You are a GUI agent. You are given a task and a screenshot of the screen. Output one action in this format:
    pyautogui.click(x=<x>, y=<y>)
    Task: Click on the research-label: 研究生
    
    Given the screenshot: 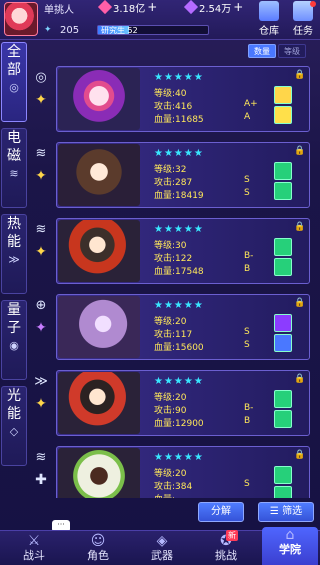 What is the action you would take?
    pyautogui.click(x=113, y=30)
    